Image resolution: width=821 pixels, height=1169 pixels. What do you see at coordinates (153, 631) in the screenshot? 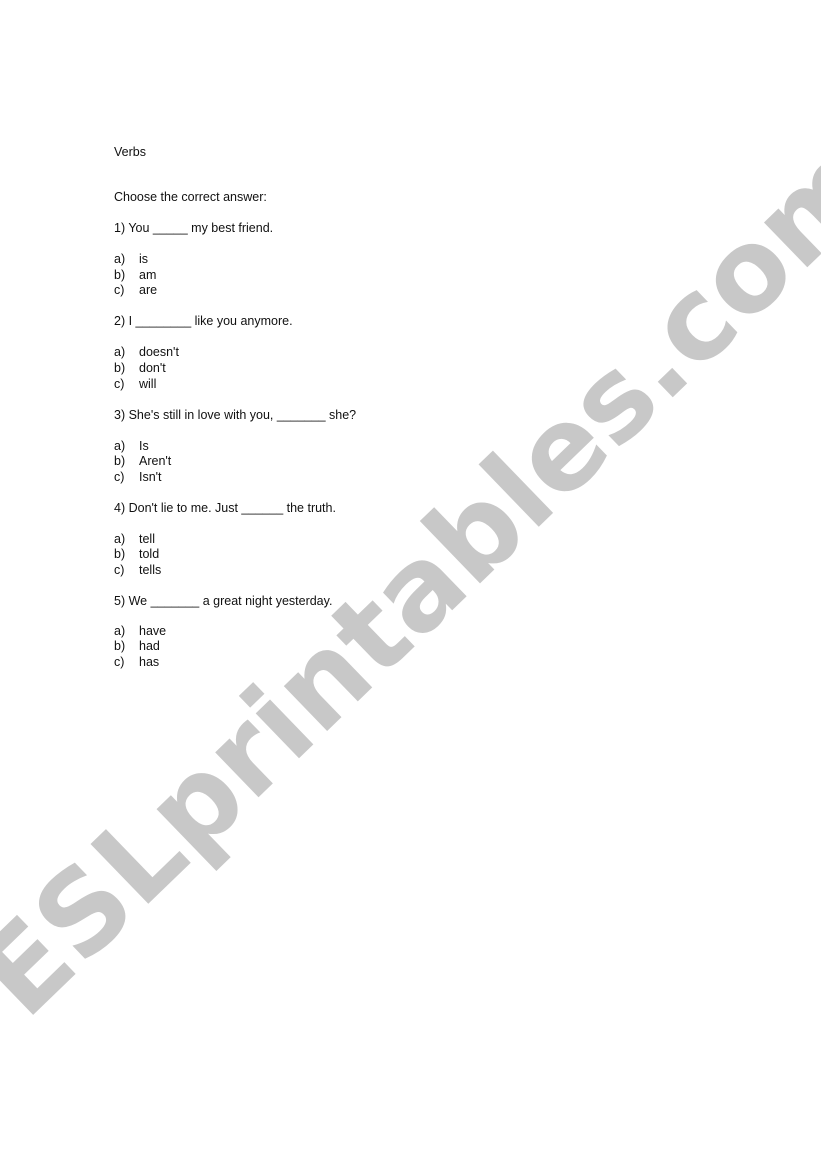
I see `option-text: have` at bounding box center [153, 631].